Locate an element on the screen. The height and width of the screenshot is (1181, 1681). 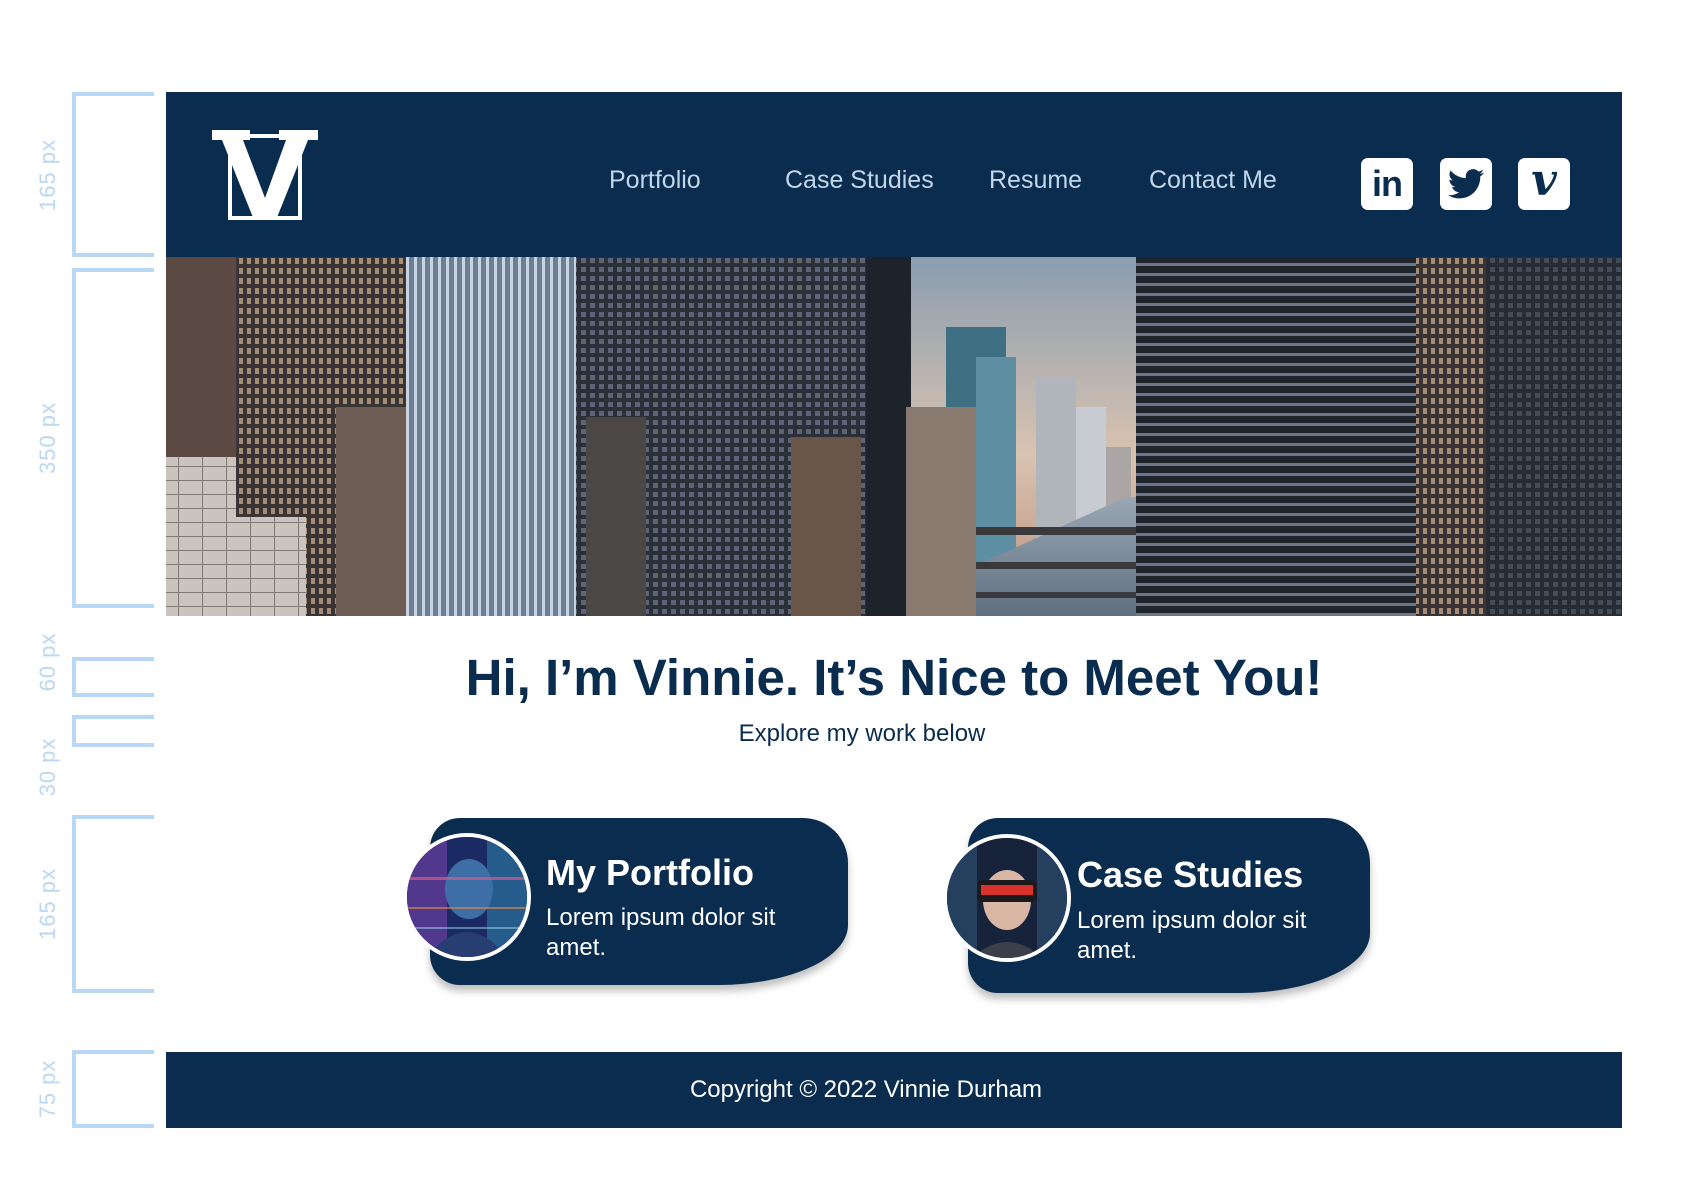
case-studies-avatar is located at coordinates (1007, 898).